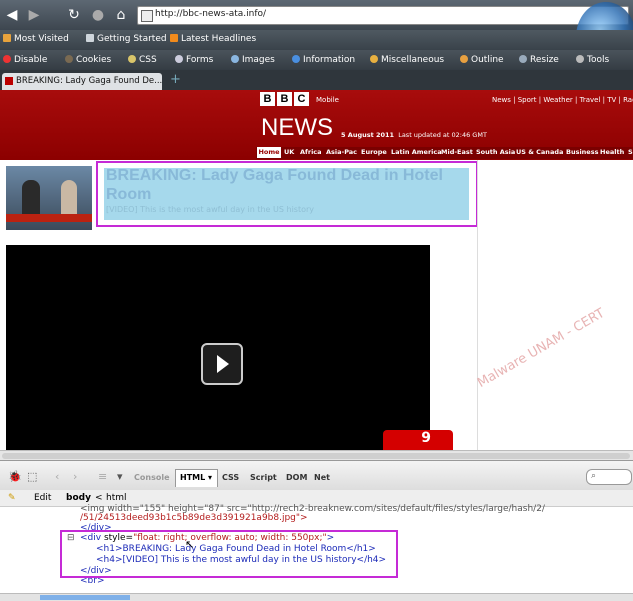  Describe the element at coordinates (253, 60) in the screenshot. I see `wd-images: Images` at that location.